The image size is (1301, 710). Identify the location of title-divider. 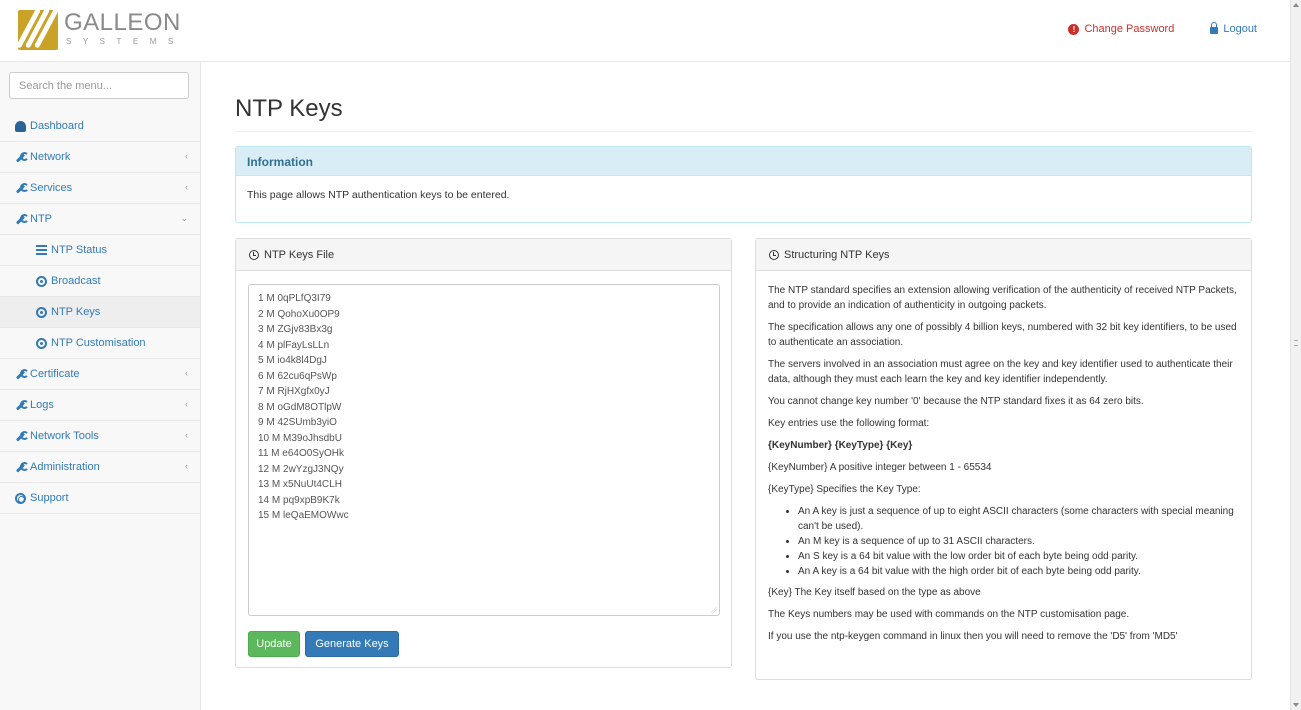
(743, 131).